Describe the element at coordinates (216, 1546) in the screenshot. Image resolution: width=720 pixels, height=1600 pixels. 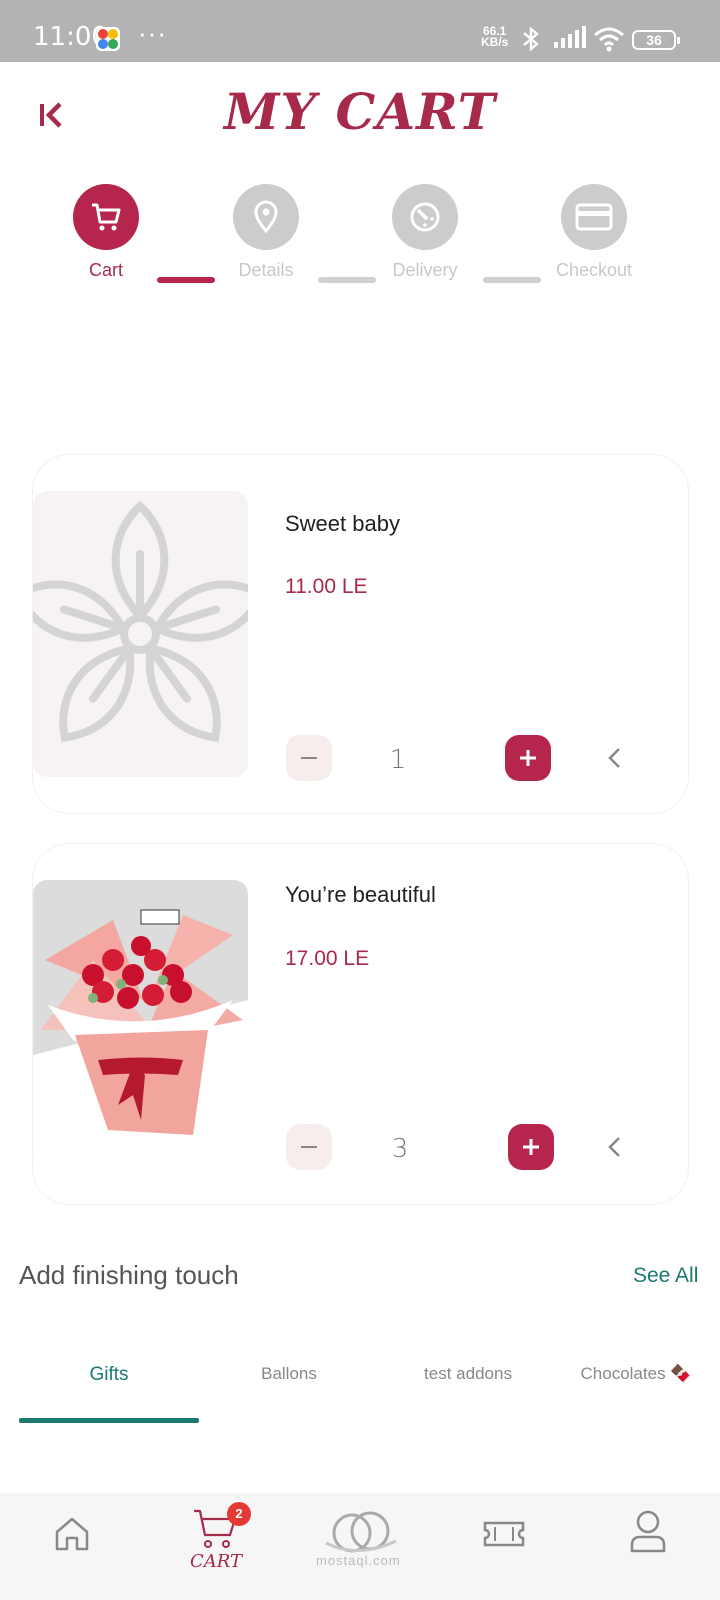
I see `nav-cart: 2 CART` at that location.